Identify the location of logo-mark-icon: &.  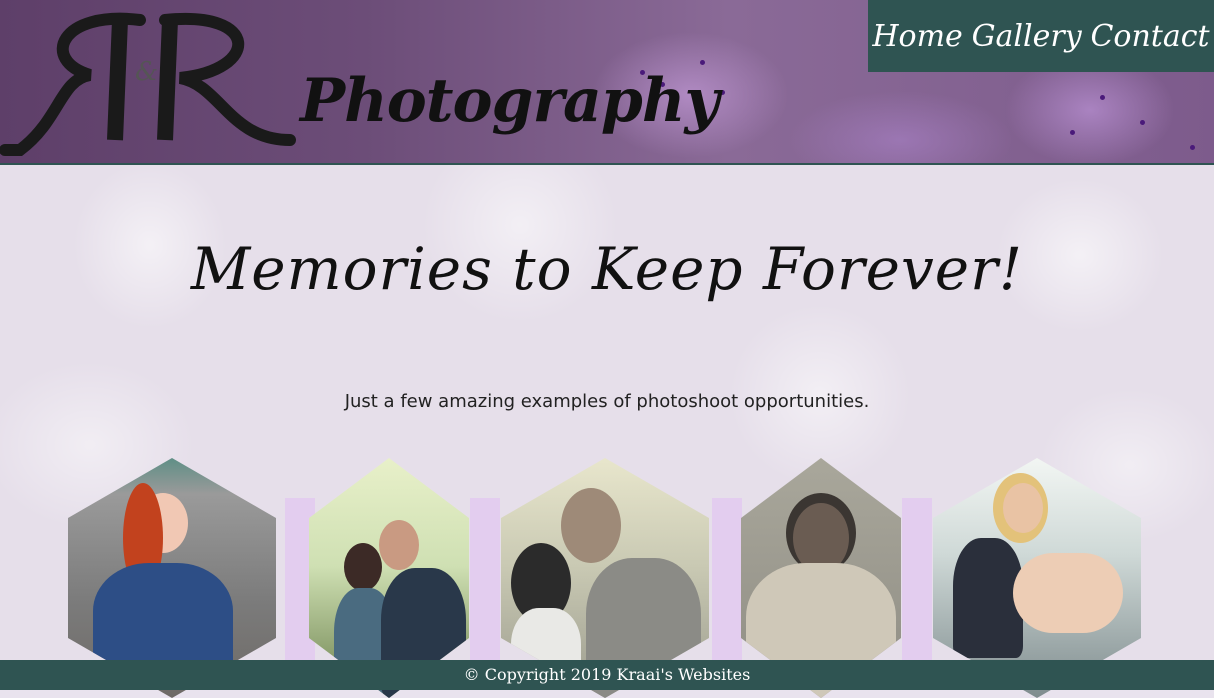
(148, 84).